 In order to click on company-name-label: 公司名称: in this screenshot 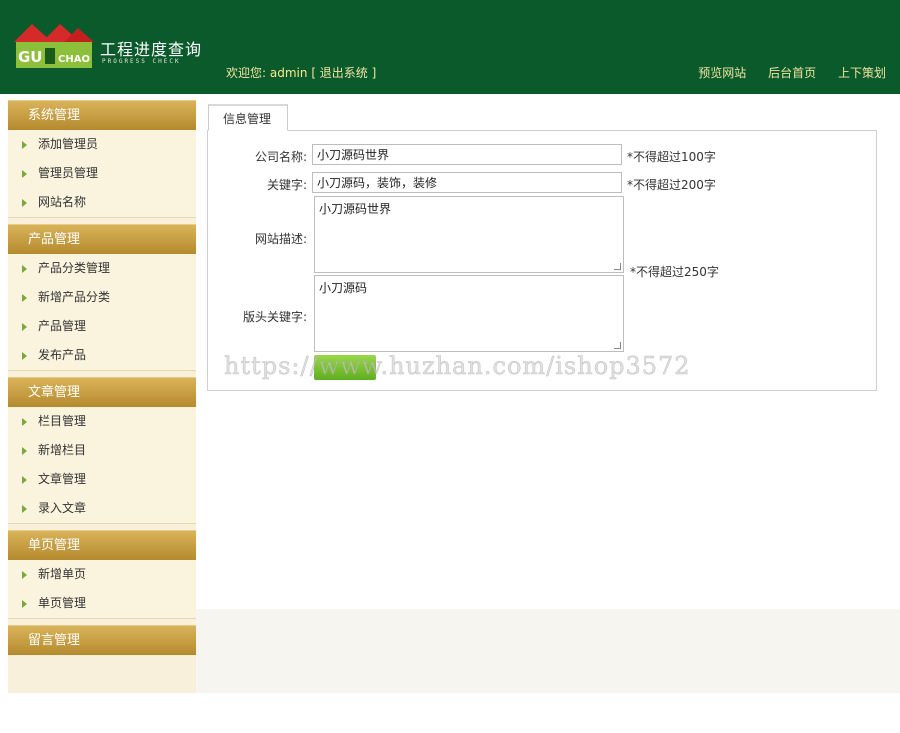, I will do `click(280, 157)`.